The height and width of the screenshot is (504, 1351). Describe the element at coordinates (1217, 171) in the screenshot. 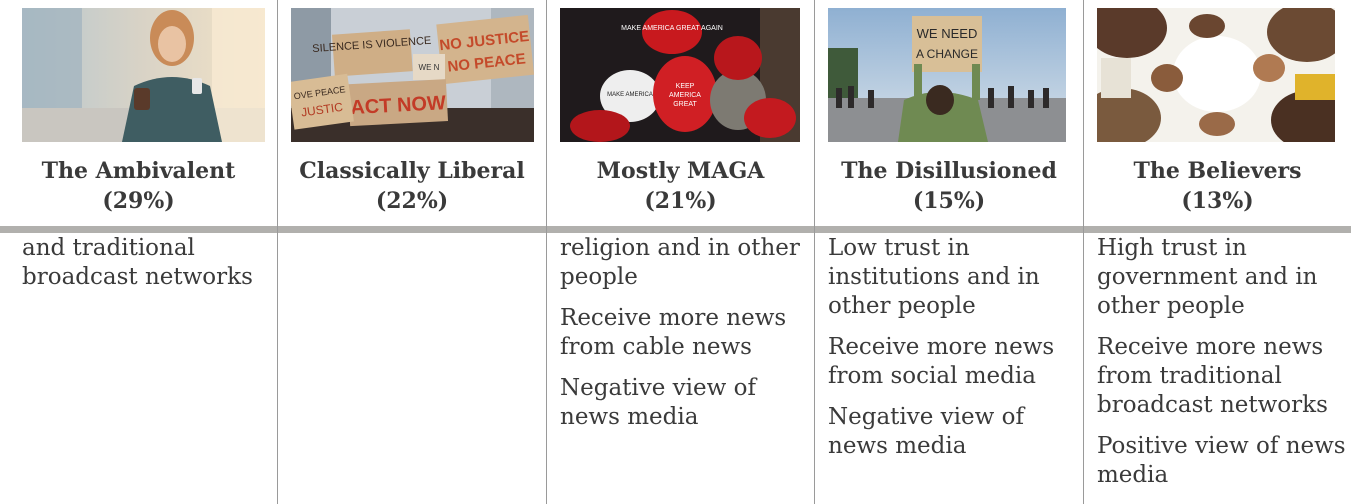

I see `segment-name: The Believers` at that location.